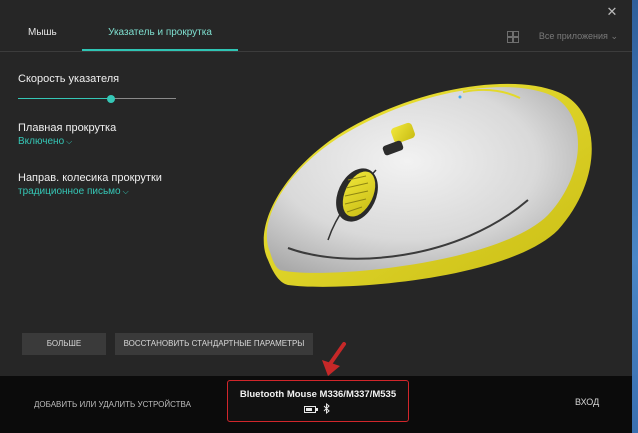 Image resolution: width=638 pixels, height=433 pixels. Describe the element at coordinates (160, 37) in the screenshot. I see `tab-pointer-scroll: Указатель и прокрутка` at that location.